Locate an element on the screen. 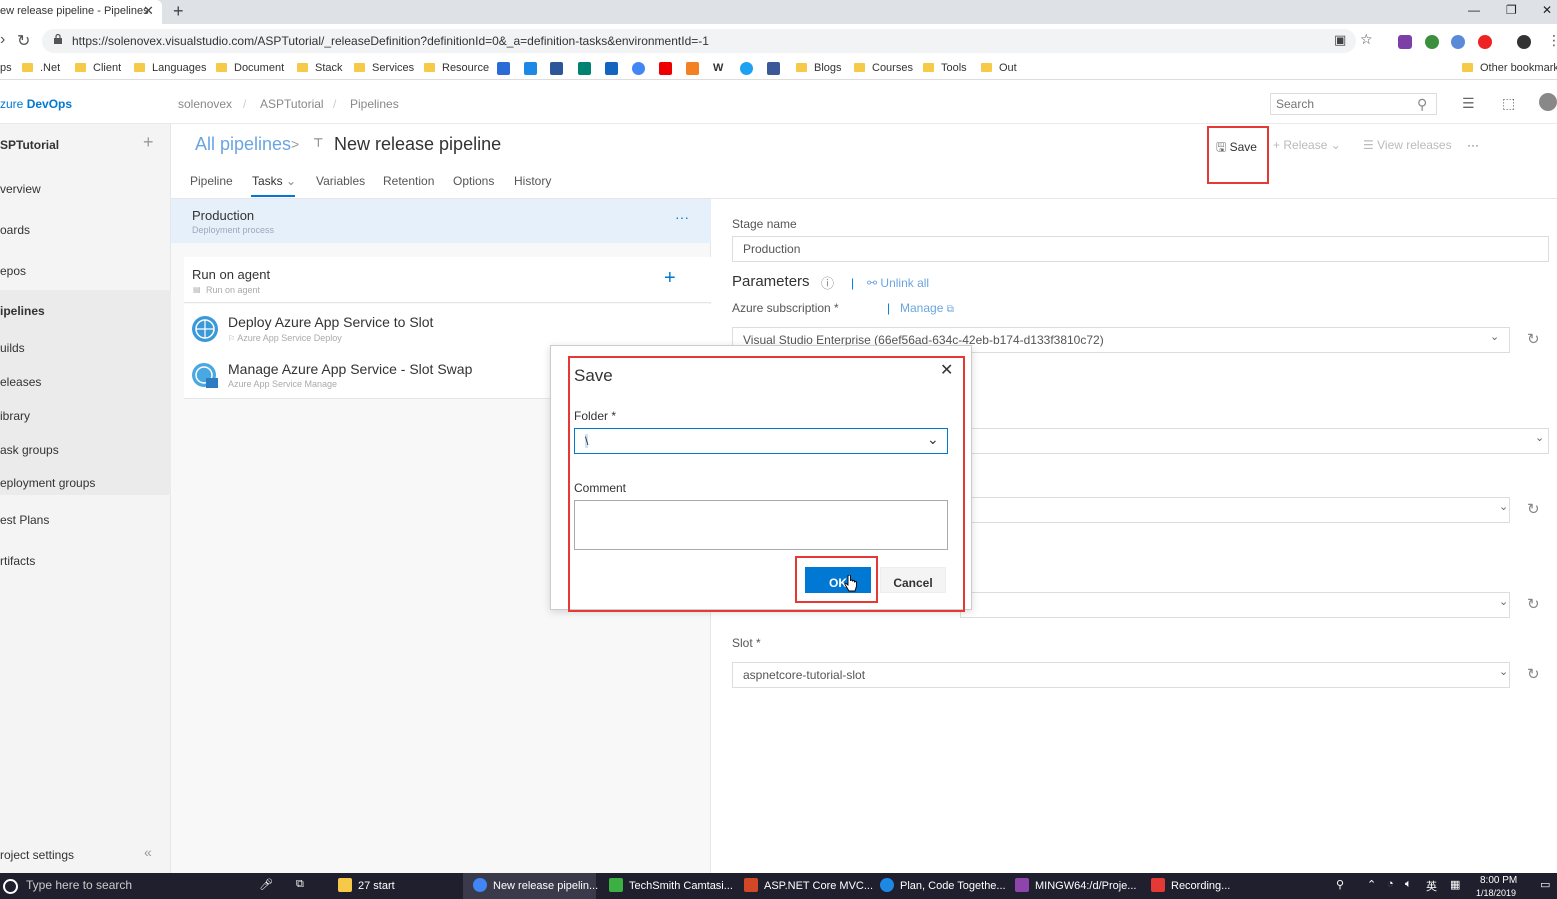  restore-icon: ❐ is located at coordinates (1511, 10).